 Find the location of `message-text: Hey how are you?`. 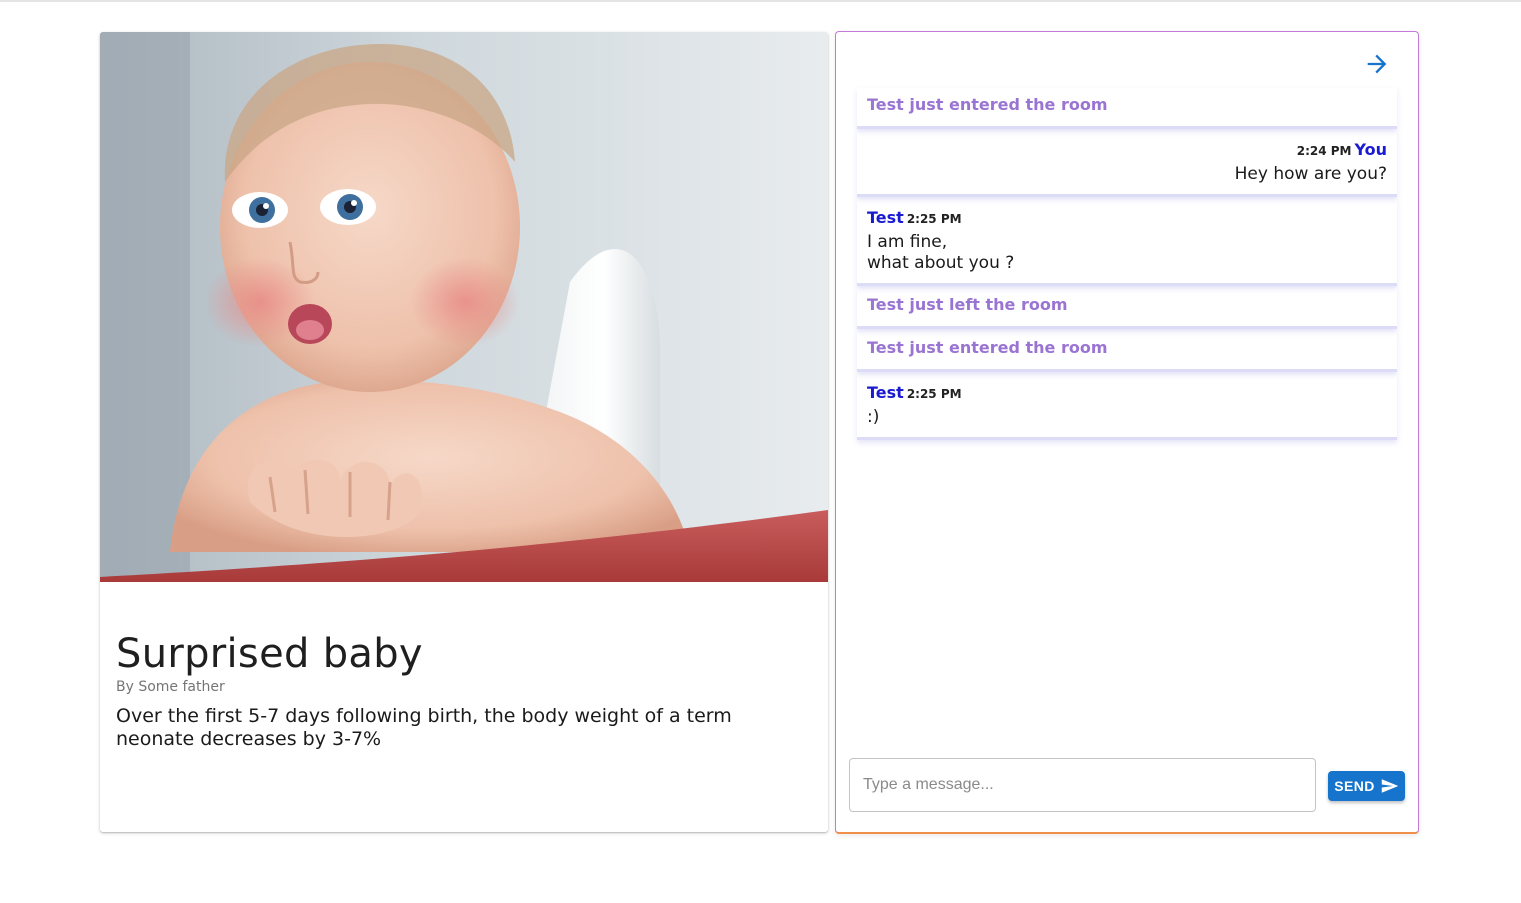

message-text: Hey how are you? is located at coordinates (1310, 174).